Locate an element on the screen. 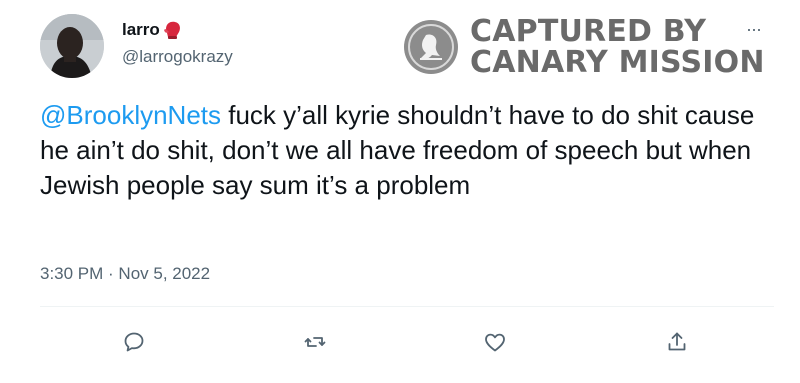 This screenshot has width=800, height=383. avatar is located at coordinates (72, 46).